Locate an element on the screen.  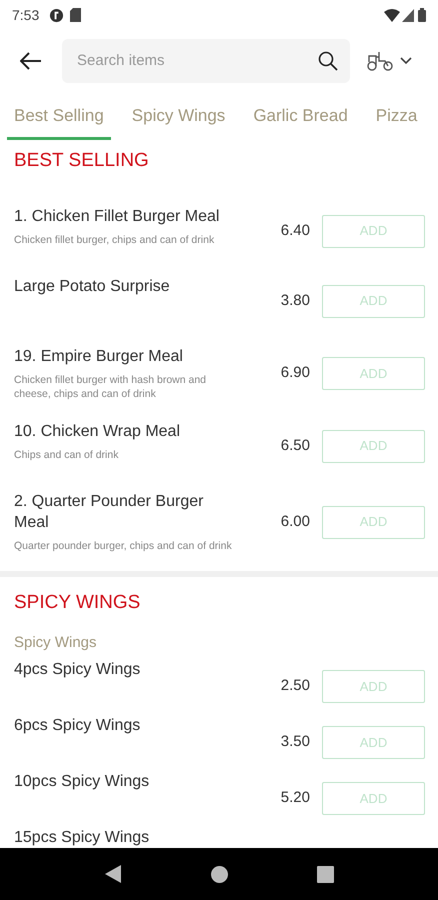
battery-icon is located at coordinates (422, 15).